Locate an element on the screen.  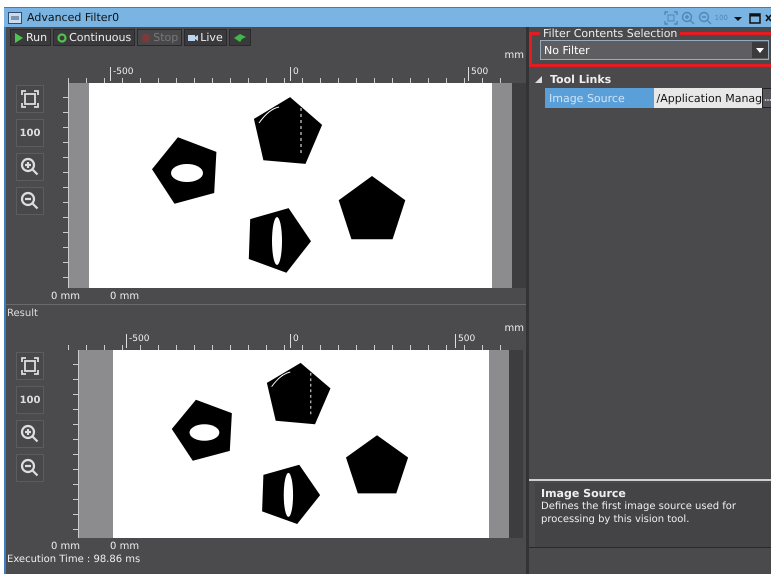
window-icon is located at coordinates (15, 18).